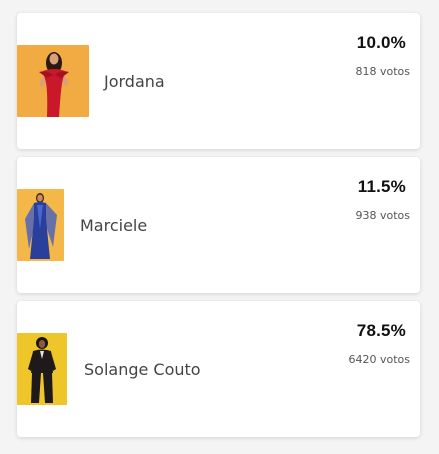  Describe the element at coordinates (382, 71) in the screenshot. I see `candidate-votes: 818 votos` at that location.